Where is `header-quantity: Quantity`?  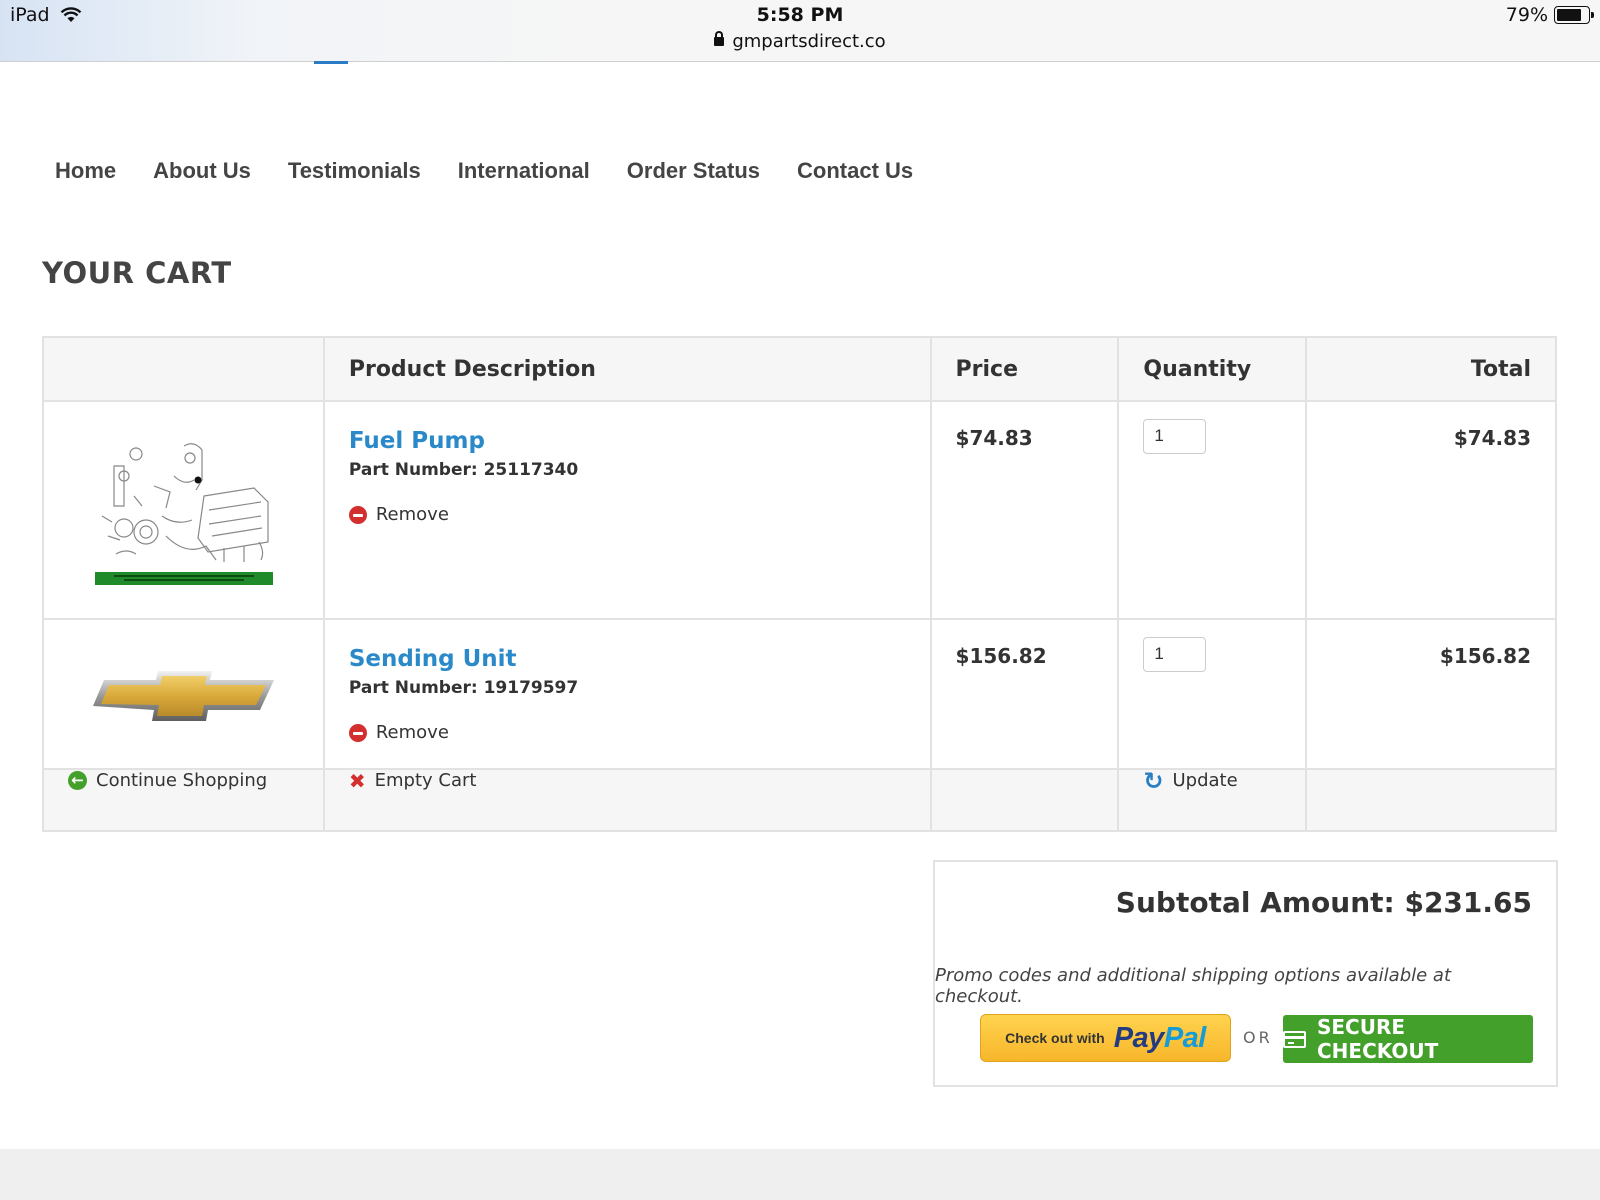
header-quantity: Quantity is located at coordinates (1212, 369).